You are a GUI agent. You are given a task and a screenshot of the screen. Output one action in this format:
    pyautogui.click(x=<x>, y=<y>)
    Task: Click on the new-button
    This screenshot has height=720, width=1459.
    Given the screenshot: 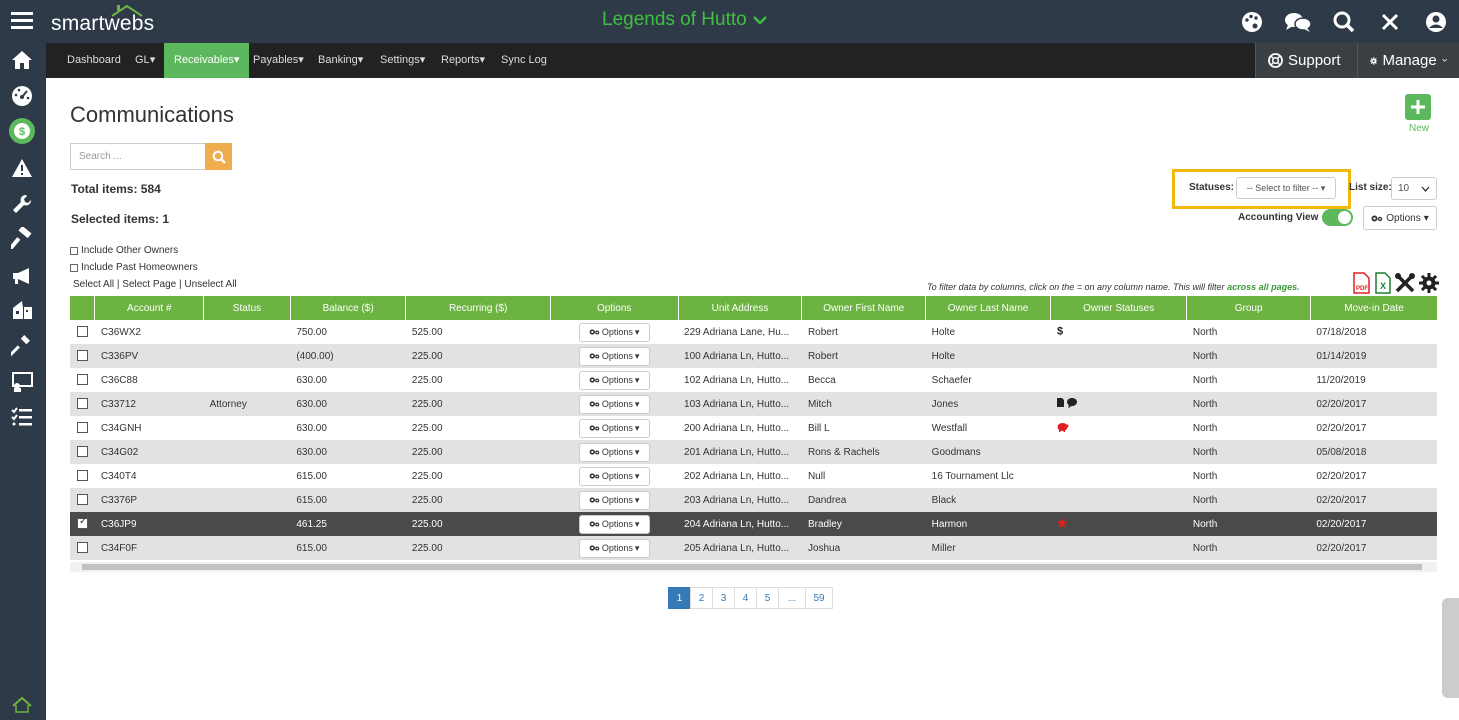 What is the action you would take?
    pyautogui.click(x=1418, y=107)
    